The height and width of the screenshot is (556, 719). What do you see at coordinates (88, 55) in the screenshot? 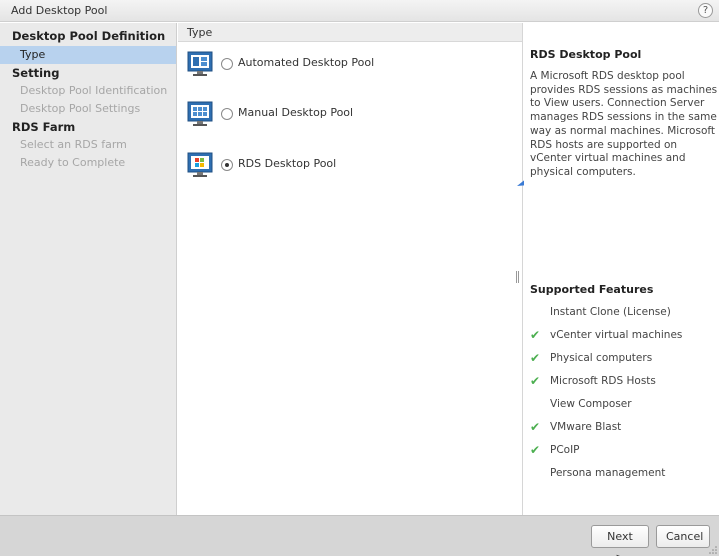
I see `sidebar-item-type: Type` at bounding box center [88, 55].